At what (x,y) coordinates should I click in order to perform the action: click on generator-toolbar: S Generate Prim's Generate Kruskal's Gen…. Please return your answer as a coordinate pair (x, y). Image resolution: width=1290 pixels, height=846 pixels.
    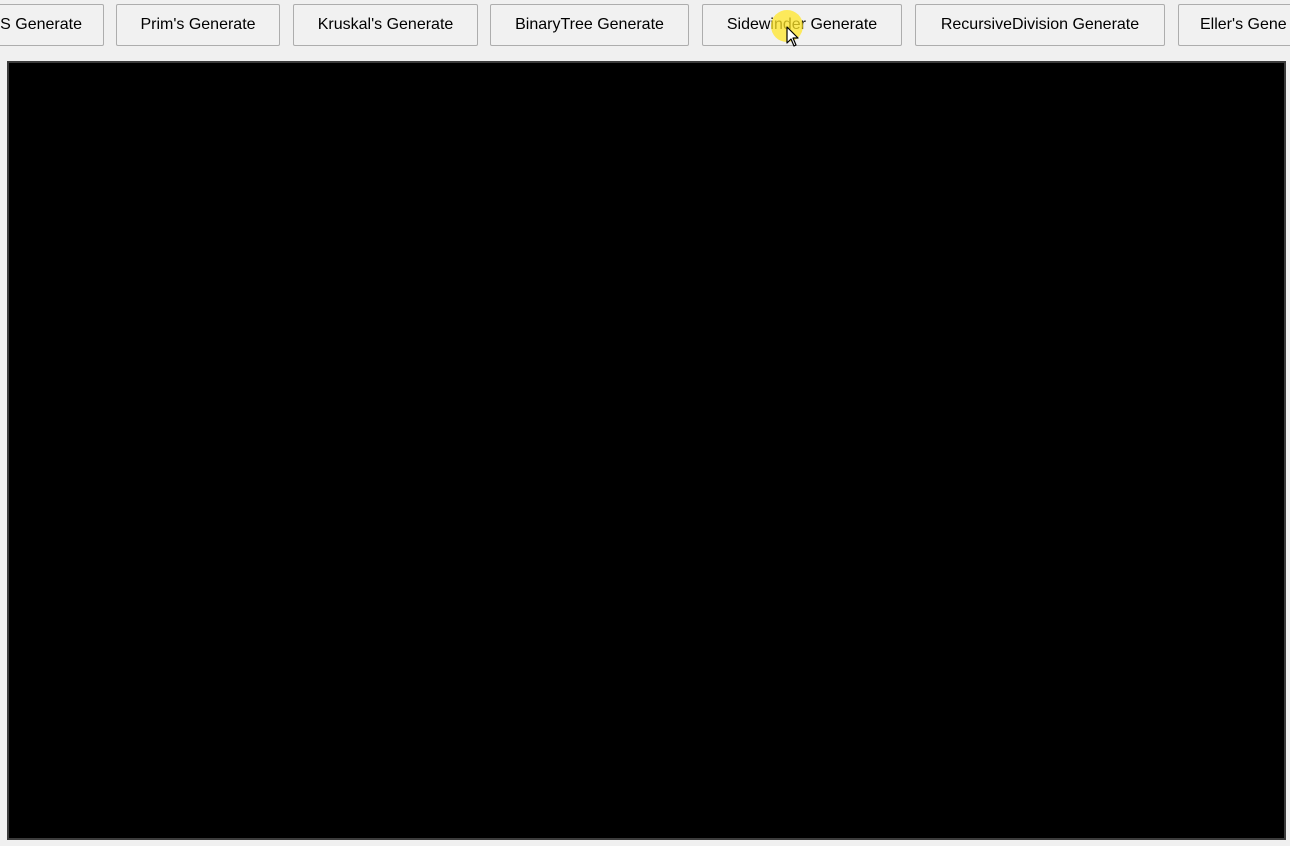
    Looking at the image, I should click on (645, 28).